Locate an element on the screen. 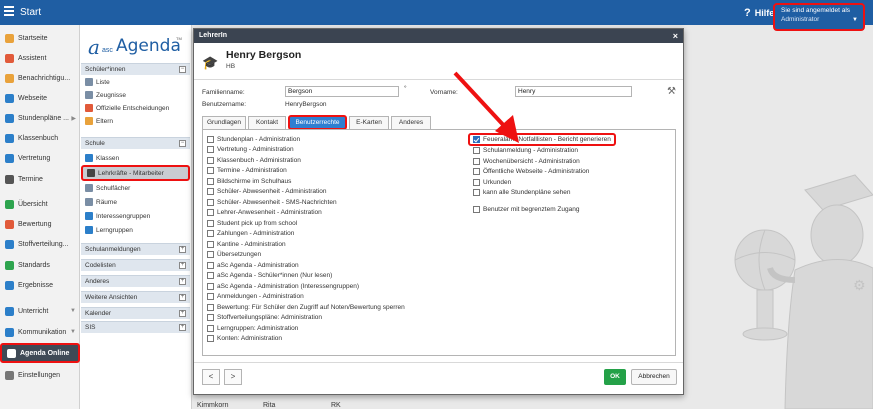  sidebar-item-overview: Übersicht is located at coordinates (40, 204).